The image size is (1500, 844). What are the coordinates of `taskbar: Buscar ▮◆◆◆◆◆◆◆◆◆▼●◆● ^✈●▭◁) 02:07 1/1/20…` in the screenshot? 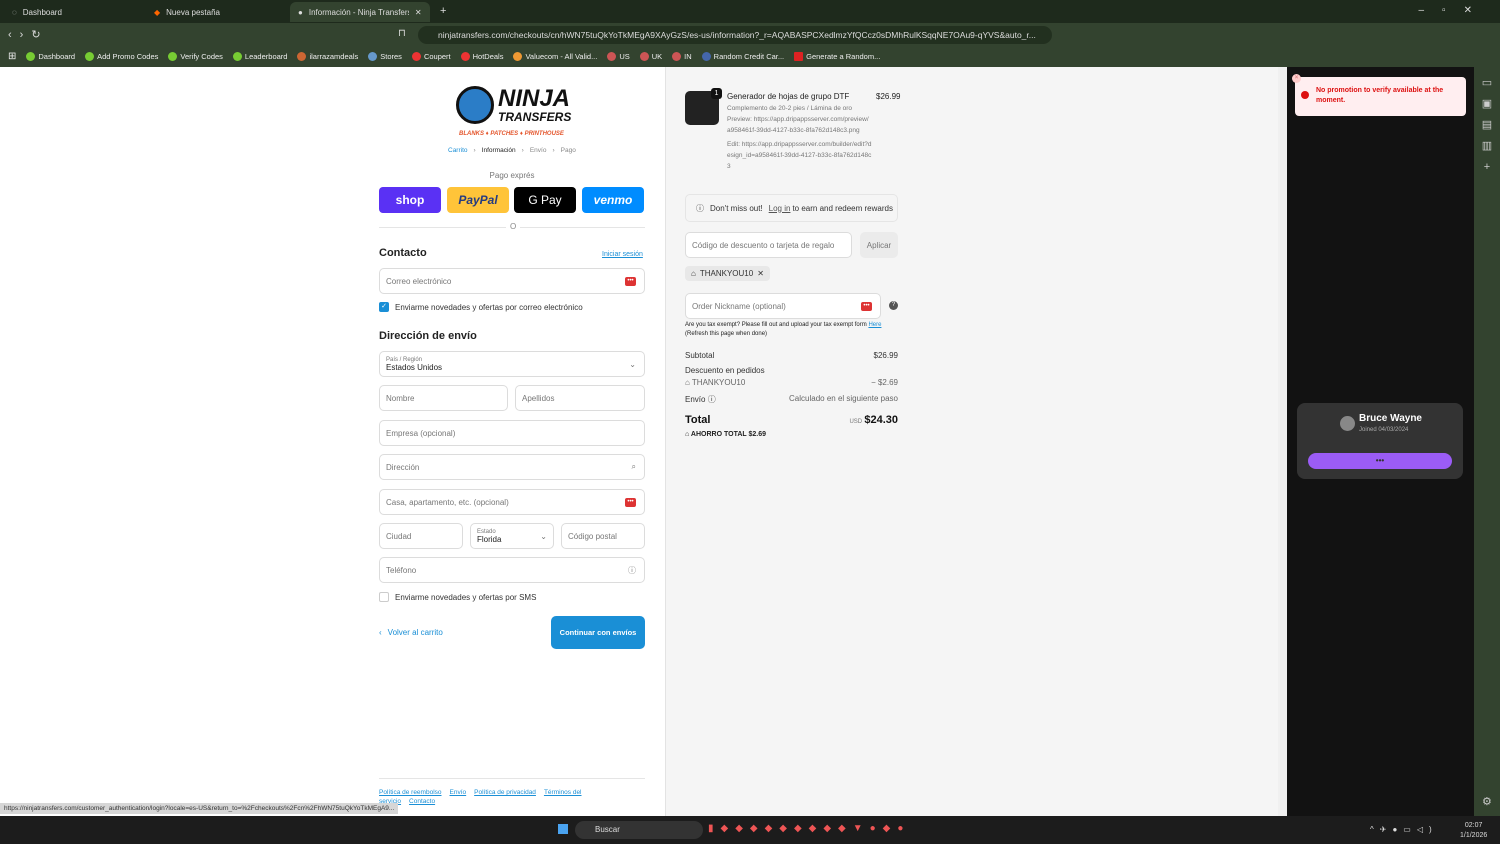 It's located at (750, 830).